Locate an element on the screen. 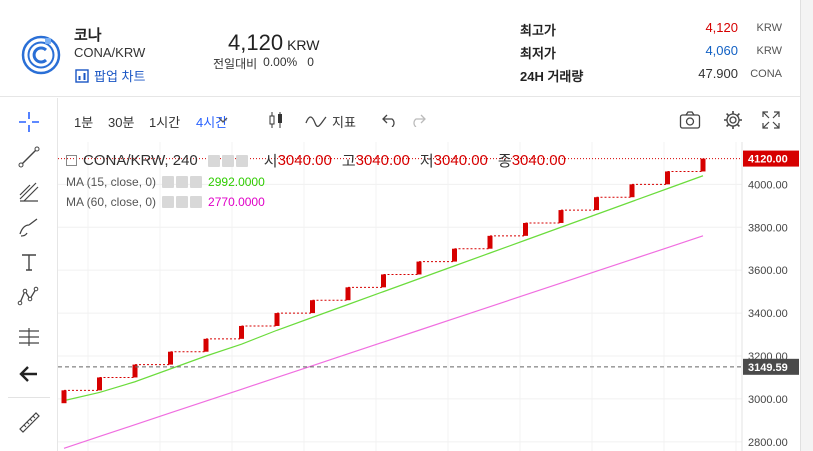  ma15-legend: MA (15, close, 0) 2992.0000 is located at coordinates (165, 182).